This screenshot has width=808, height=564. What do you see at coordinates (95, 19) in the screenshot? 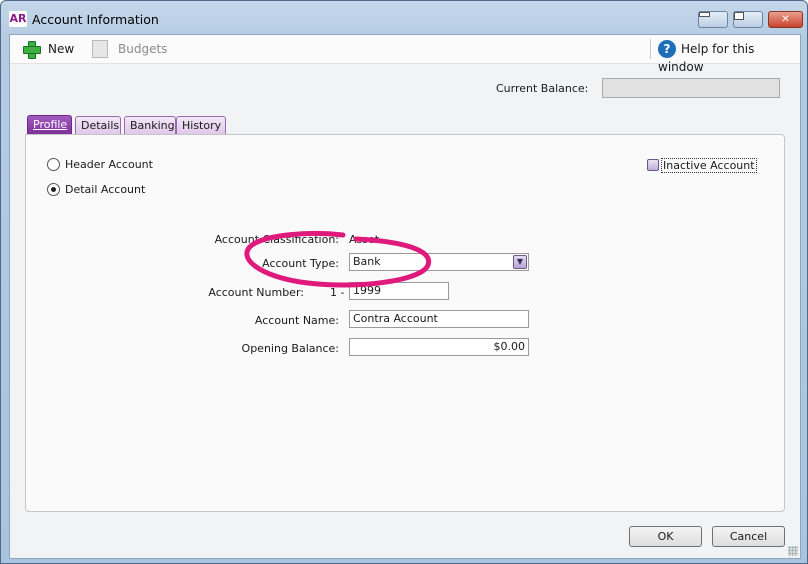
I see `window-title: Account Information` at bounding box center [95, 19].